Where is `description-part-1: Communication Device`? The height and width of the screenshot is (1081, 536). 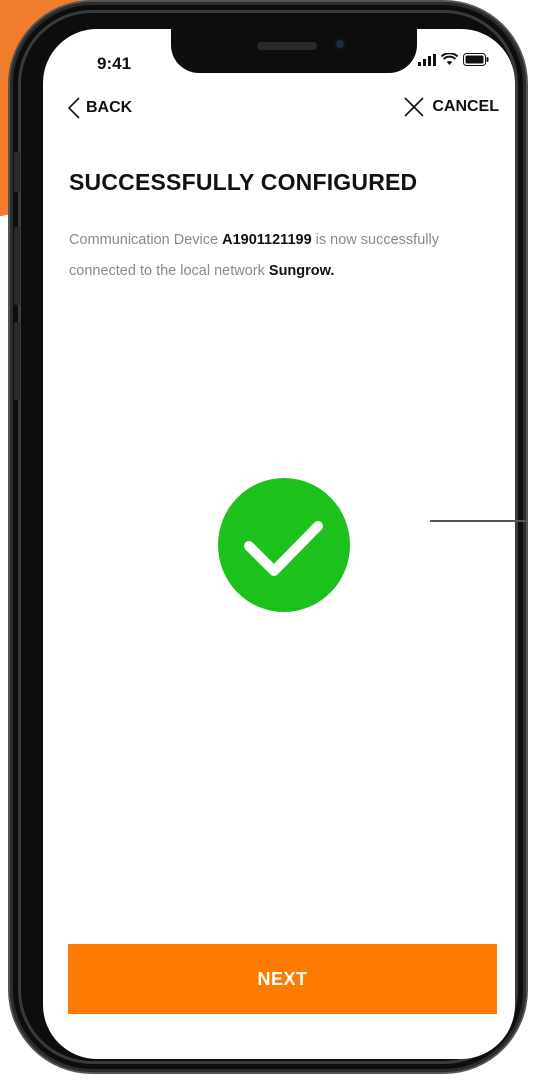 description-part-1: Communication Device is located at coordinates (146, 240).